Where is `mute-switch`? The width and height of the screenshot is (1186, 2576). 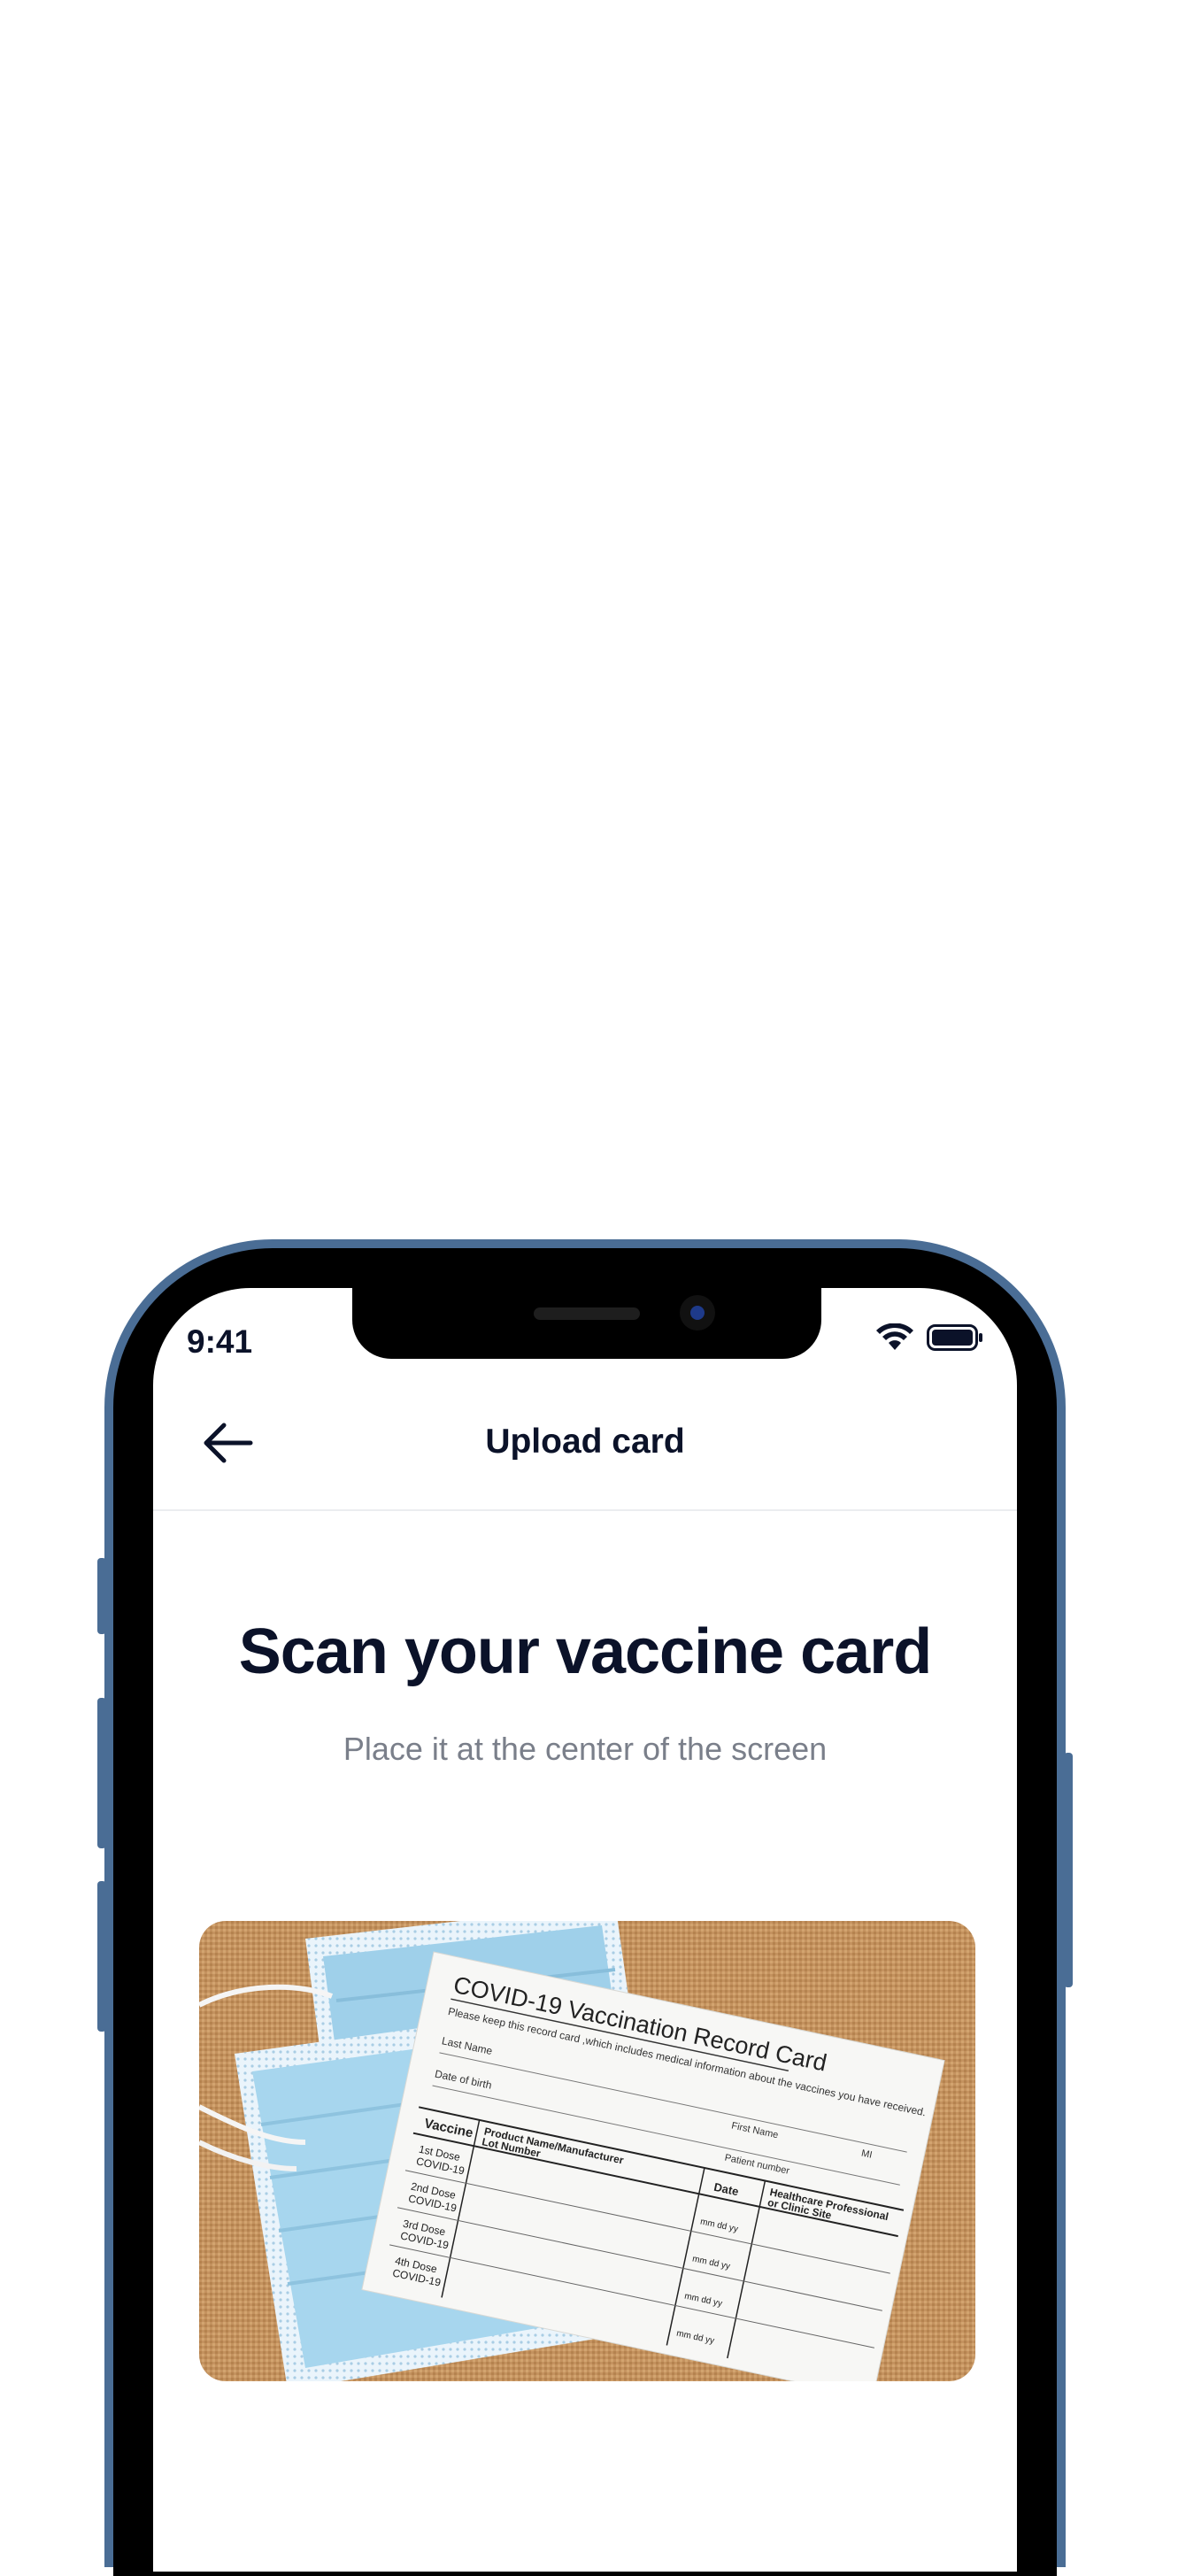 mute-switch is located at coordinates (101, 1596).